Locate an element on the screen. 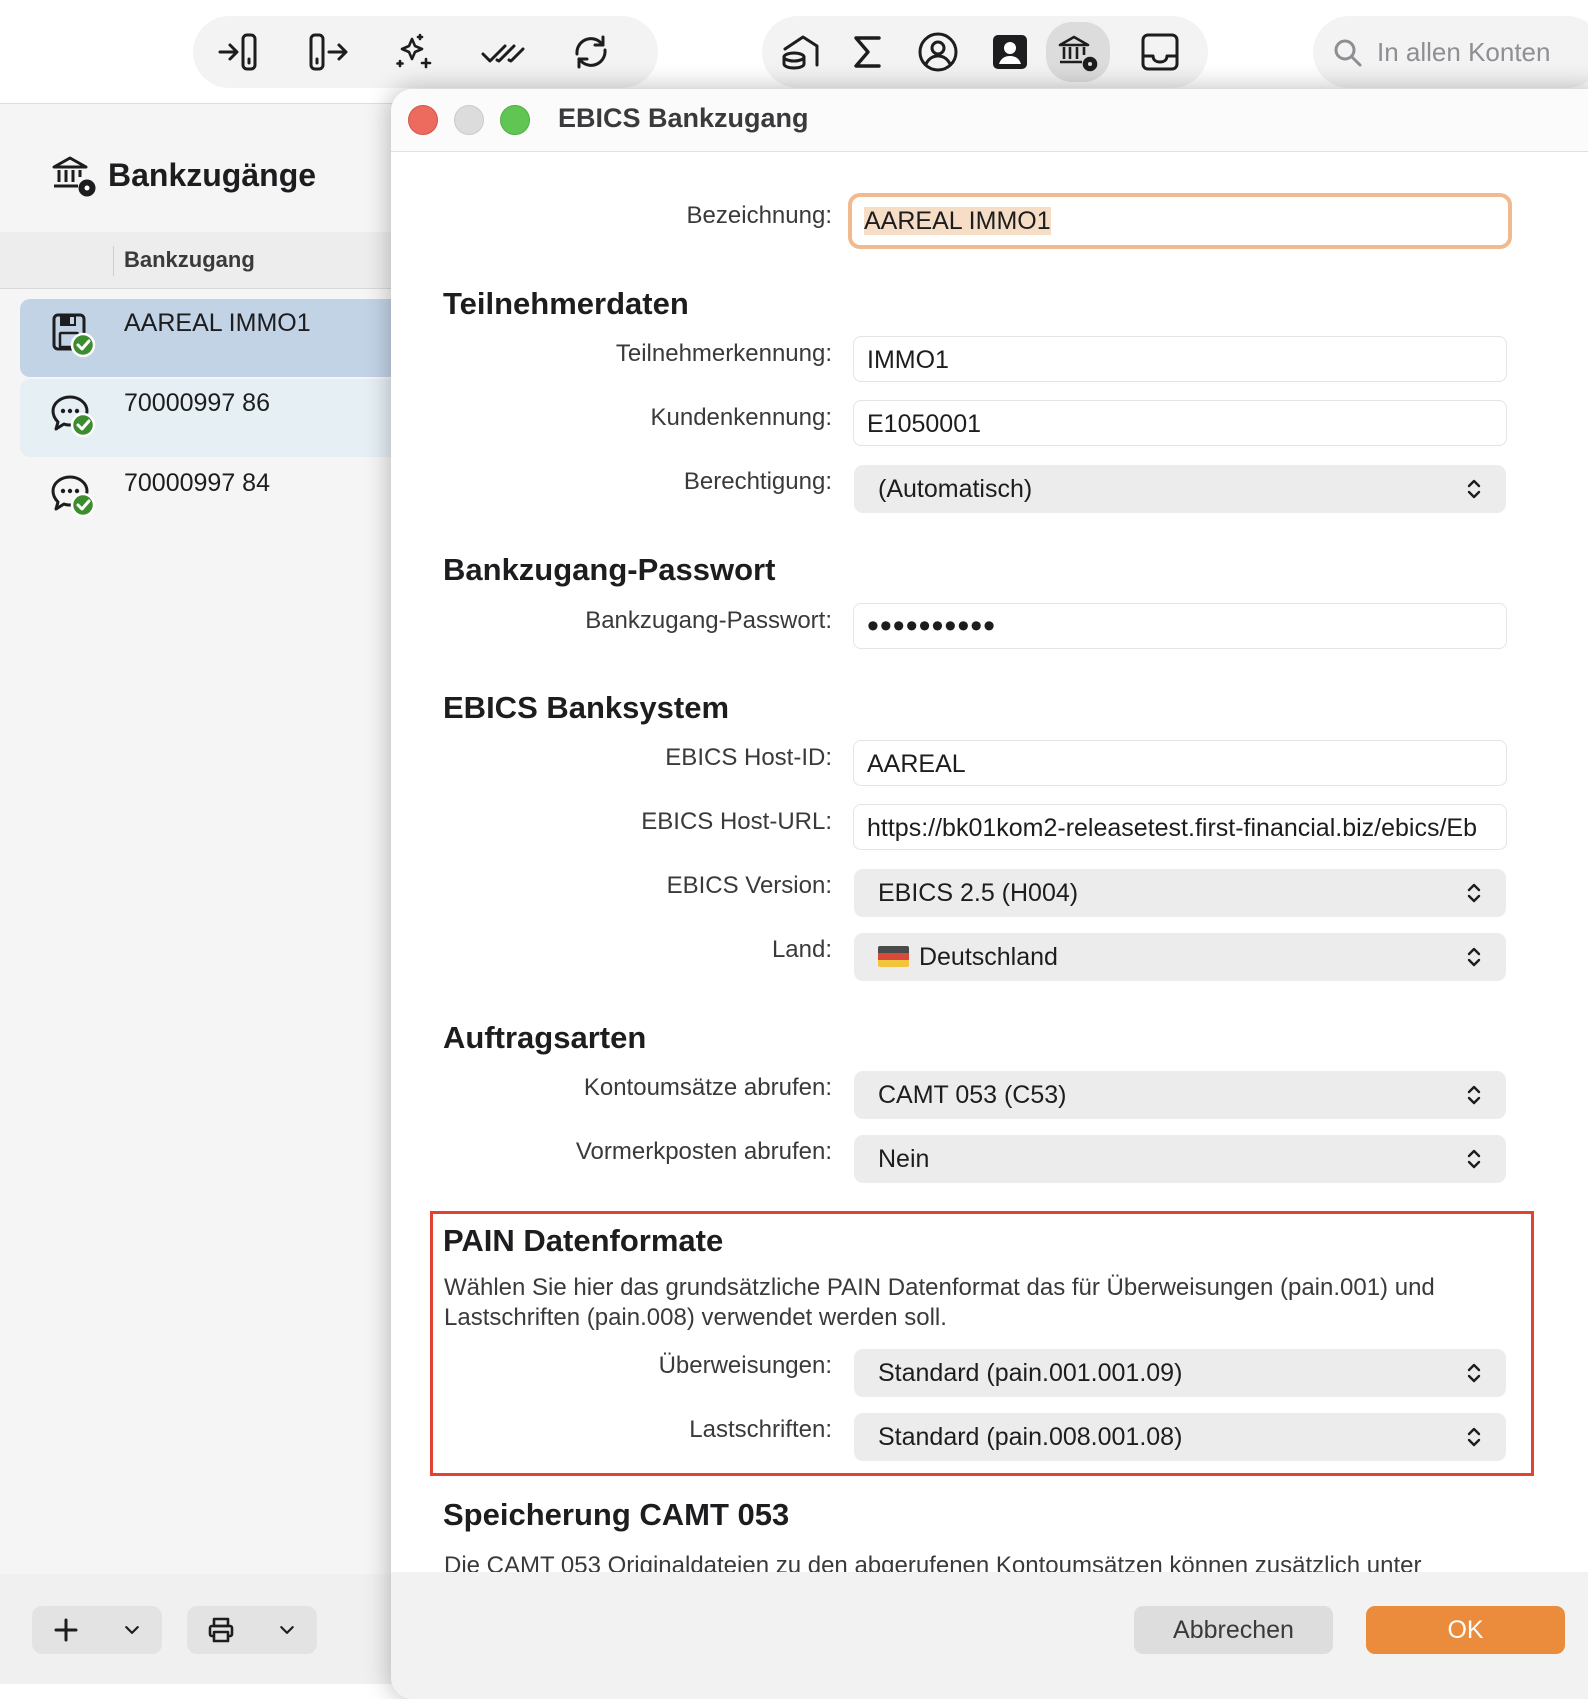 The width and height of the screenshot is (1588, 1699). teilnehmerkennung-label: Teilnehmerkennung: is located at coordinates (723, 353).